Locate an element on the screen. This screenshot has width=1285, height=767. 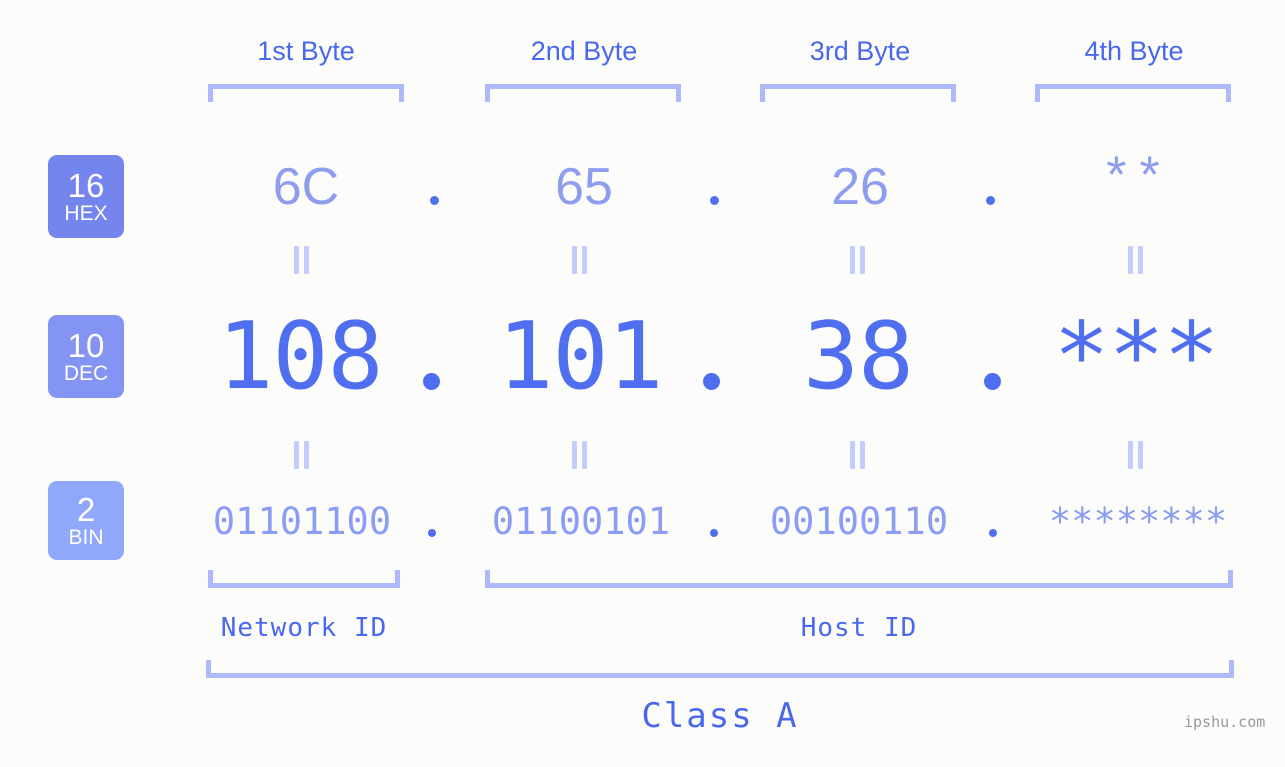
base-badge-bin-label: BIN is located at coordinates (86, 537).